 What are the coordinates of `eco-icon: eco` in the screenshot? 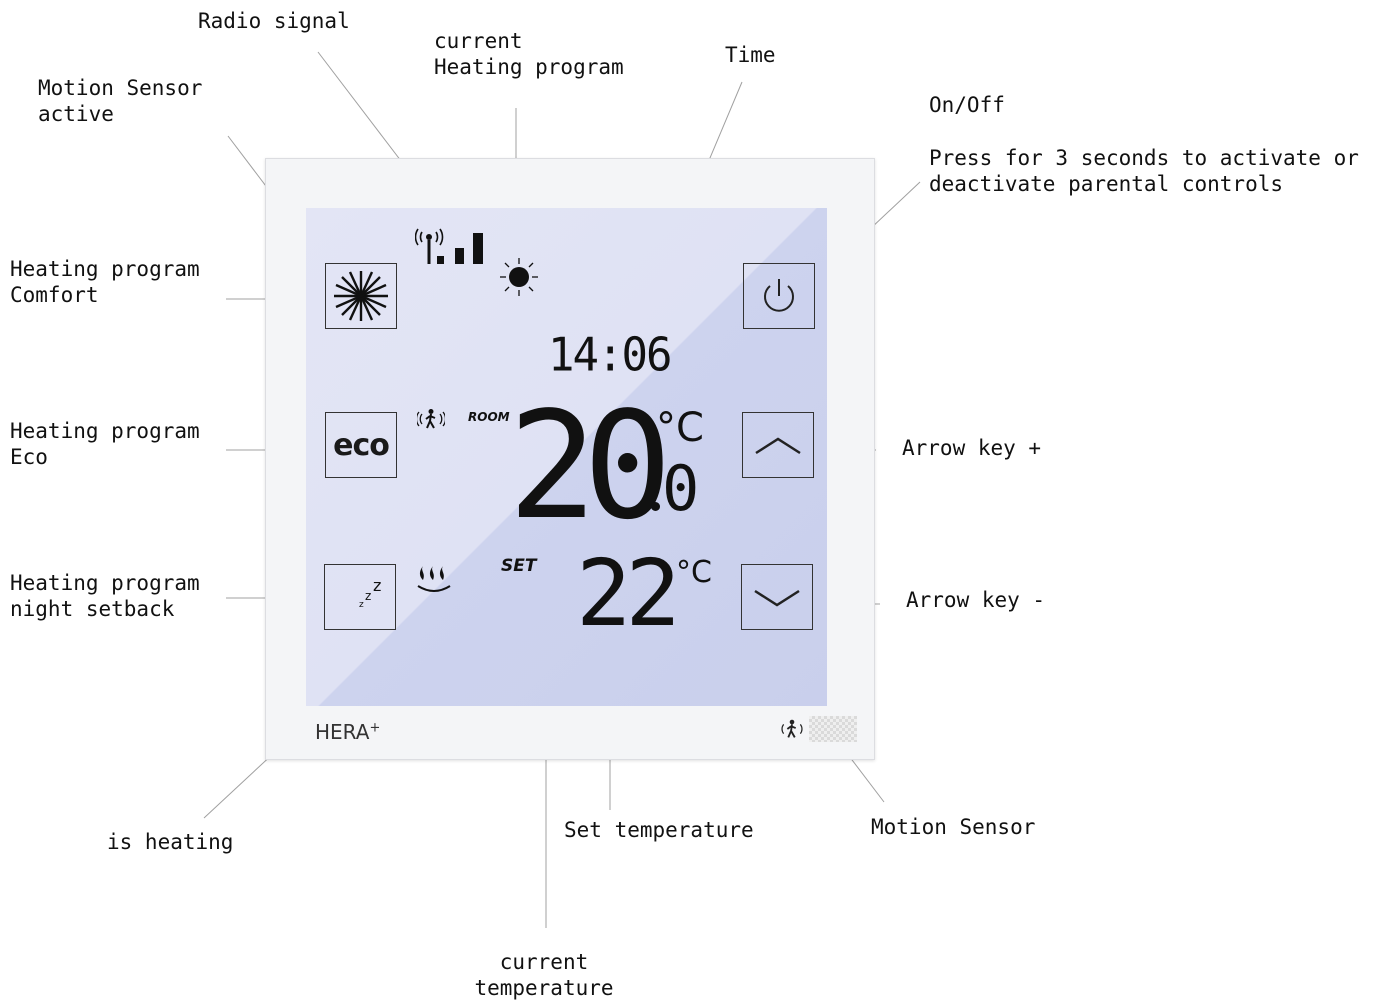 It's located at (361, 445).